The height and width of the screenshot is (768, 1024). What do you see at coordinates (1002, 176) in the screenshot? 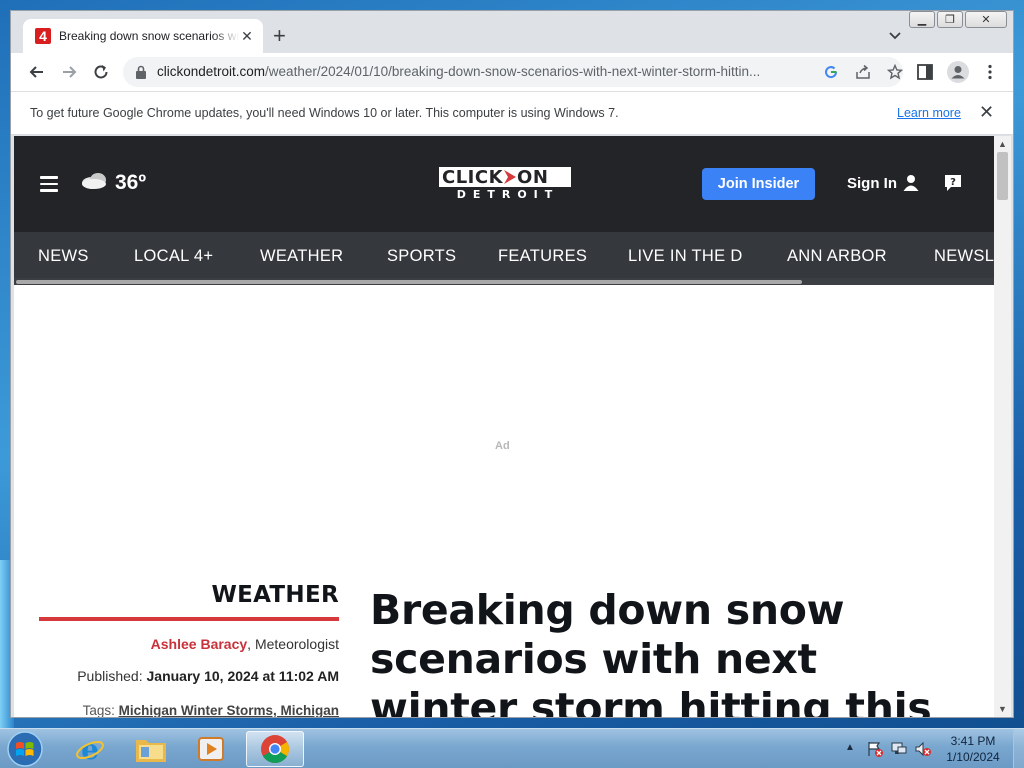
I see `page-scroll-thumb` at bounding box center [1002, 176].